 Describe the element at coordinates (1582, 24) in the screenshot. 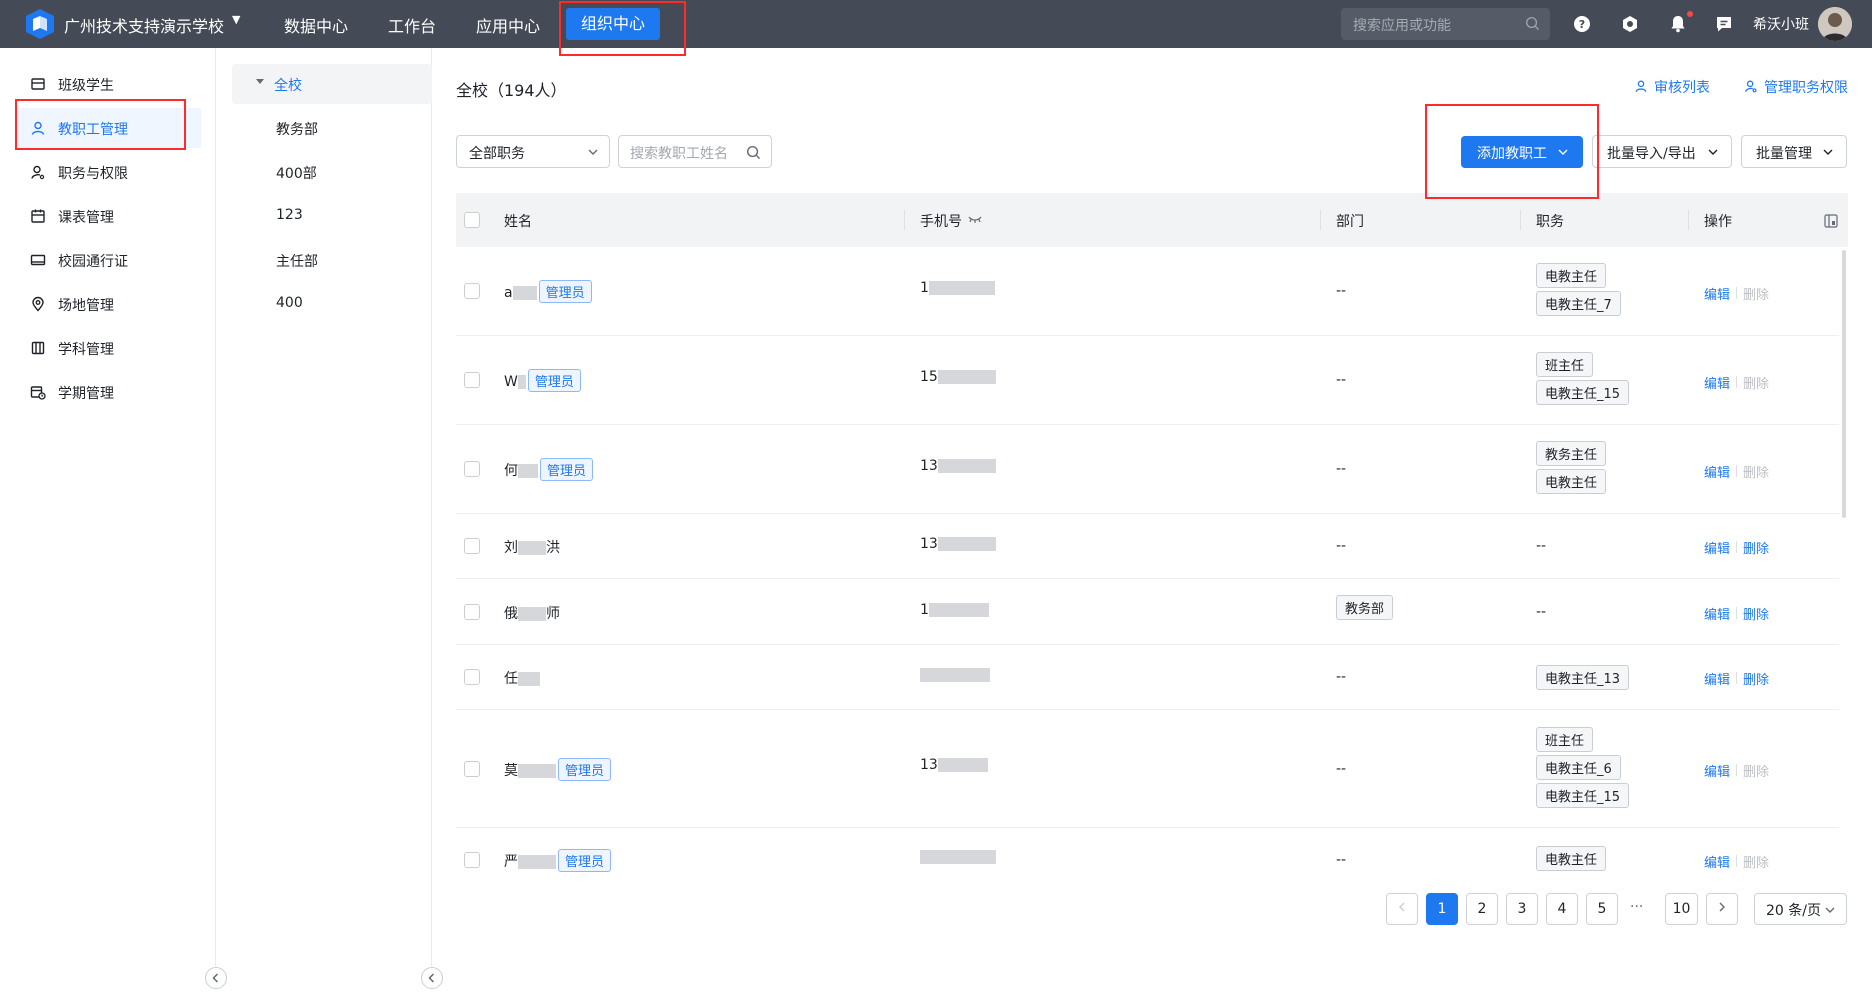

I see `help-icon: ?` at that location.